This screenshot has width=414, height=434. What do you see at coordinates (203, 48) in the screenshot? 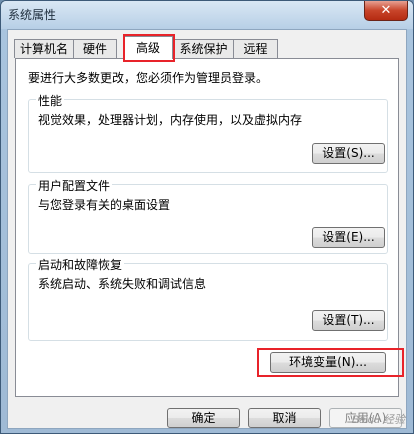
I see `tab-system-protection: 系统保护` at bounding box center [203, 48].